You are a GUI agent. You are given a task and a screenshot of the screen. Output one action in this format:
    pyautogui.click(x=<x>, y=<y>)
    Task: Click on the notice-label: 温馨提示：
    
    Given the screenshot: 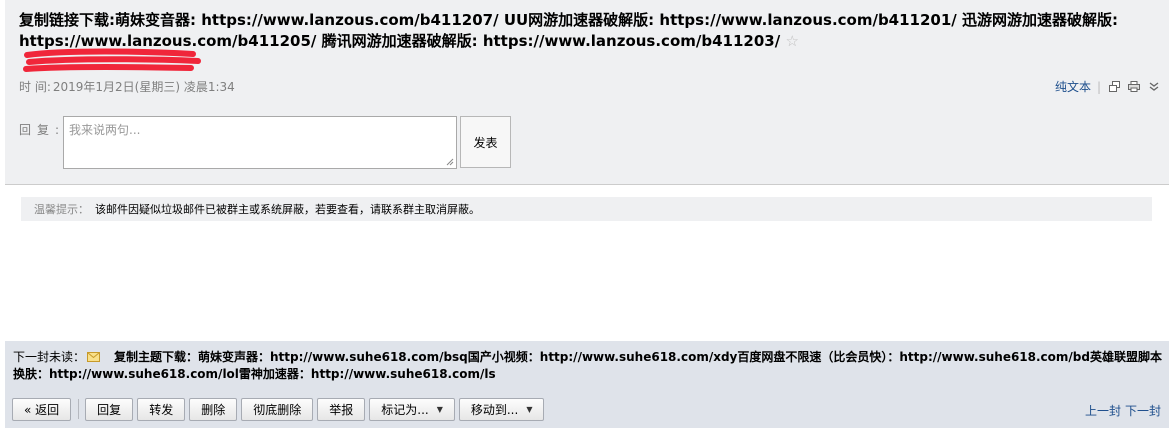 What is the action you would take?
    pyautogui.click(x=61, y=209)
    